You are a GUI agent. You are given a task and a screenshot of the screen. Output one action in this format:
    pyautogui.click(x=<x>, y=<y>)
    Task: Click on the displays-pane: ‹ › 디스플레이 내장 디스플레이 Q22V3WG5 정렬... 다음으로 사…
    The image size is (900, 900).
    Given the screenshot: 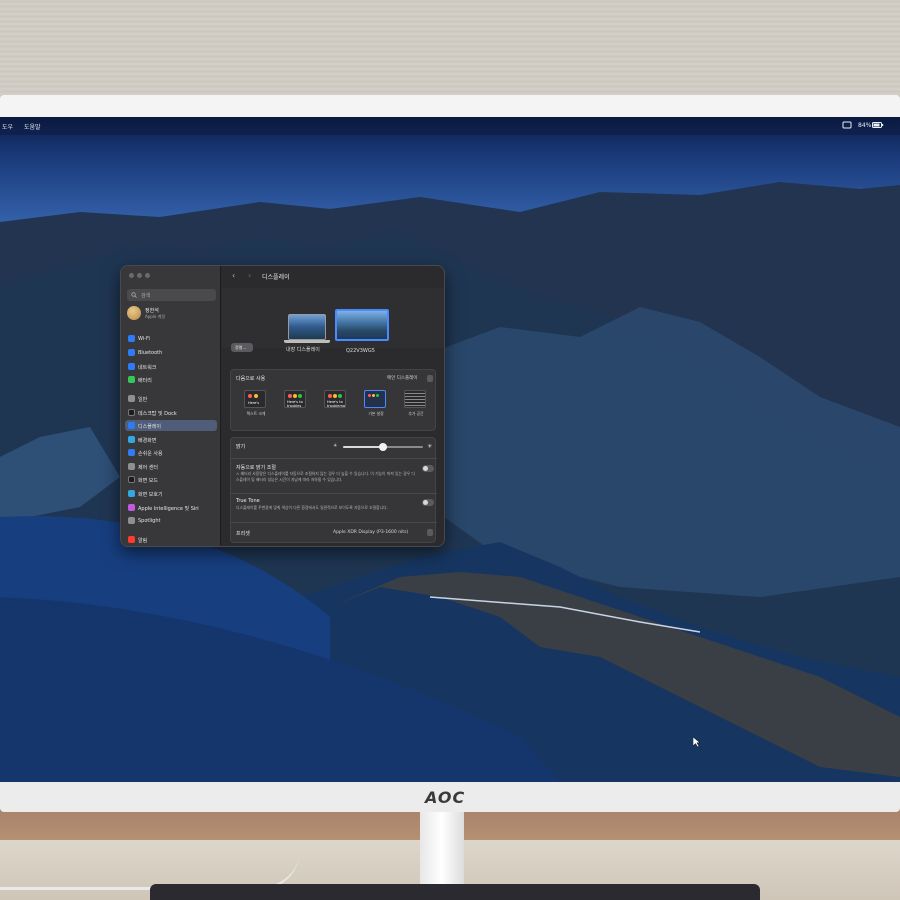 What is the action you would take?
    pyautogui.click(x=333, y=406)
    